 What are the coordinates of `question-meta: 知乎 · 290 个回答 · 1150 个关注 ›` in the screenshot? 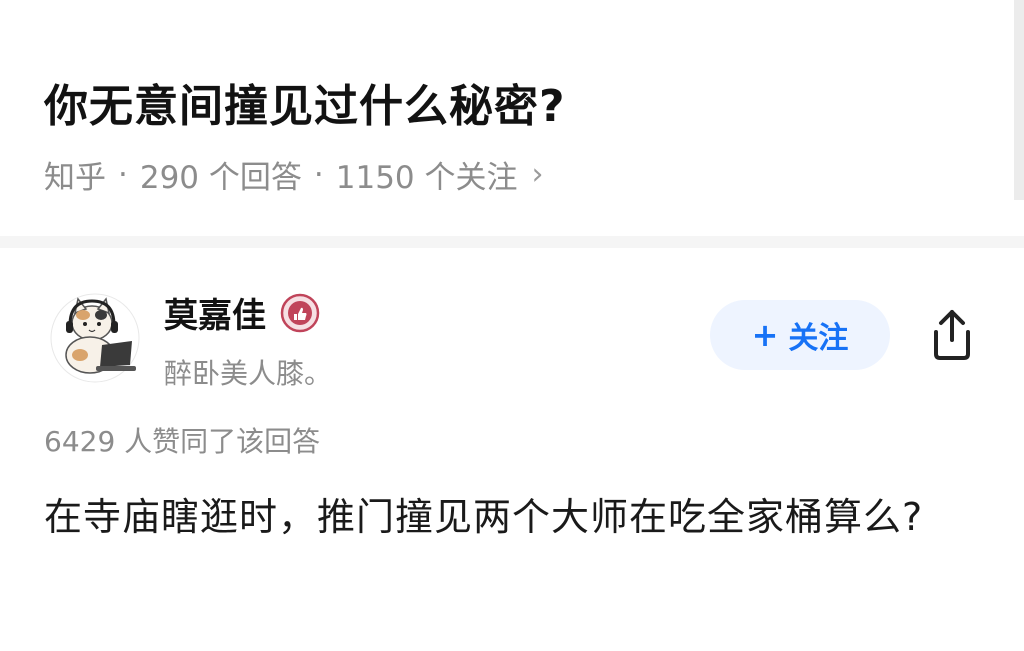 It's located at (294, 174).